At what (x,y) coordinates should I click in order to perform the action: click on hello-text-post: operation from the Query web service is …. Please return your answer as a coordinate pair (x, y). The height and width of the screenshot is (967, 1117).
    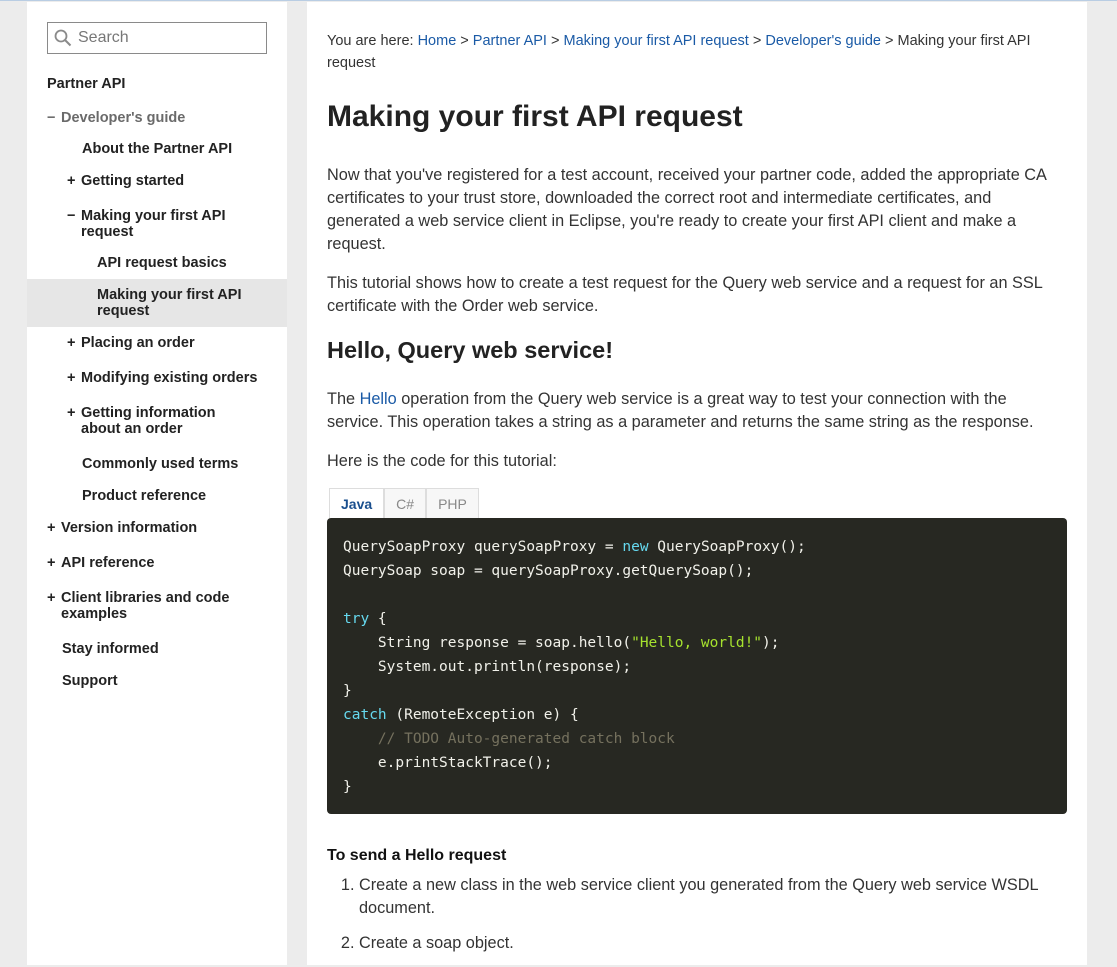
    Looking at the image, I should click on (680, 410).